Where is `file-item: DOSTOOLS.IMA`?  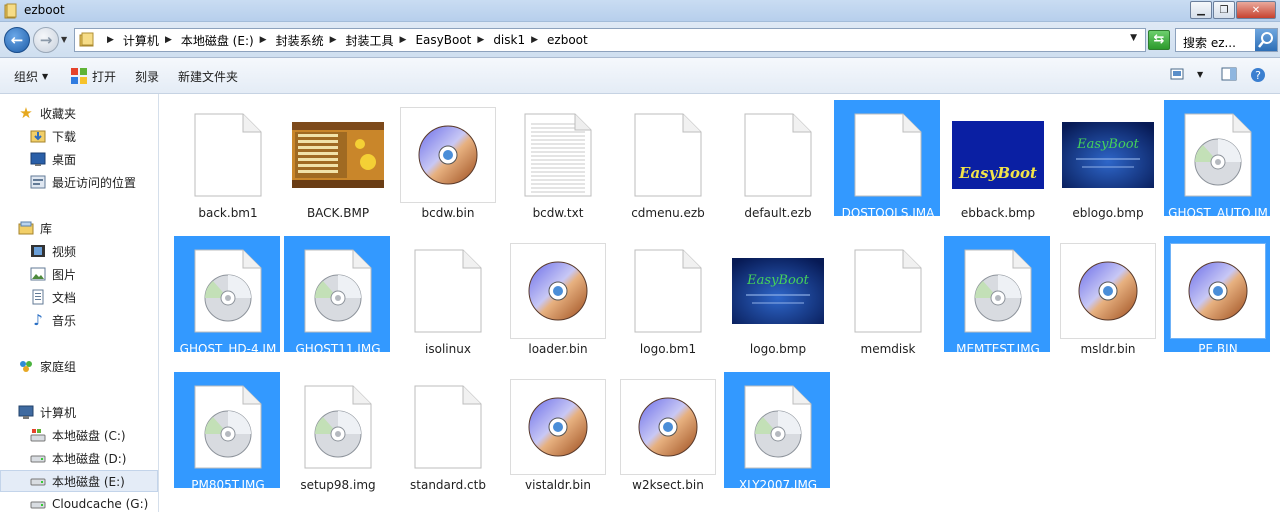 file-item: DOSTOOLS.IMA is located at coordinates (887, 160).